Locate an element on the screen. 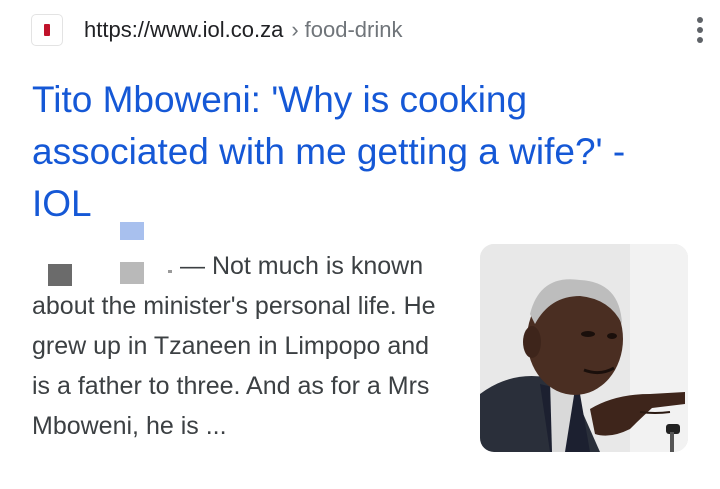 The width and height of the screenshot is (720, 489). thumbnail-illustration is located at coordinates (584, 348).